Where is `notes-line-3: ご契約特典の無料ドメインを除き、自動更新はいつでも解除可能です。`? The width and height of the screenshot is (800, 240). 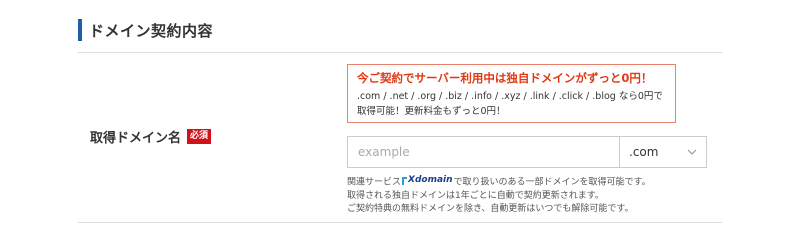
notes-line-3: ご契約特典の無料ドメインを除き、自動更新はいつでも解除可能です。 is located at coordinates (490, 208).